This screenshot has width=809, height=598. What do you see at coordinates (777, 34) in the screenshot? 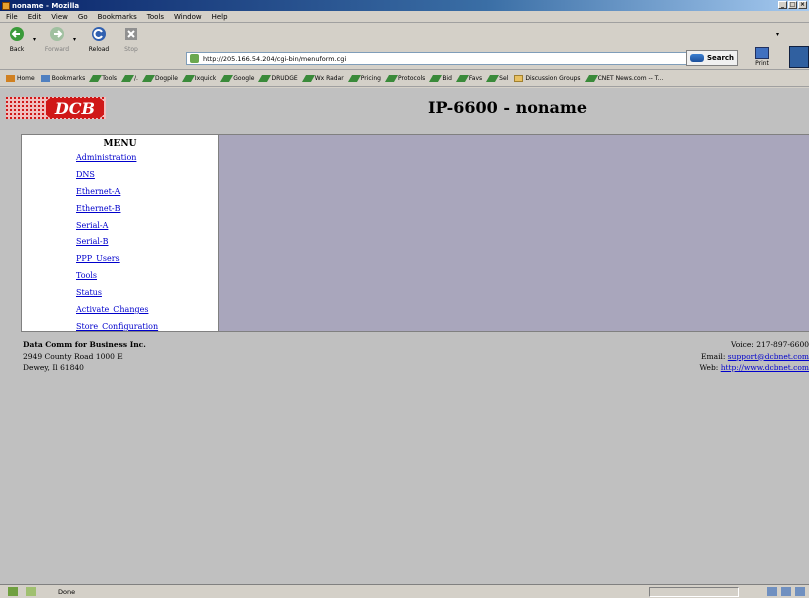
I see `print-dropdown-icon: ▾` at bounding box center [777, 34].